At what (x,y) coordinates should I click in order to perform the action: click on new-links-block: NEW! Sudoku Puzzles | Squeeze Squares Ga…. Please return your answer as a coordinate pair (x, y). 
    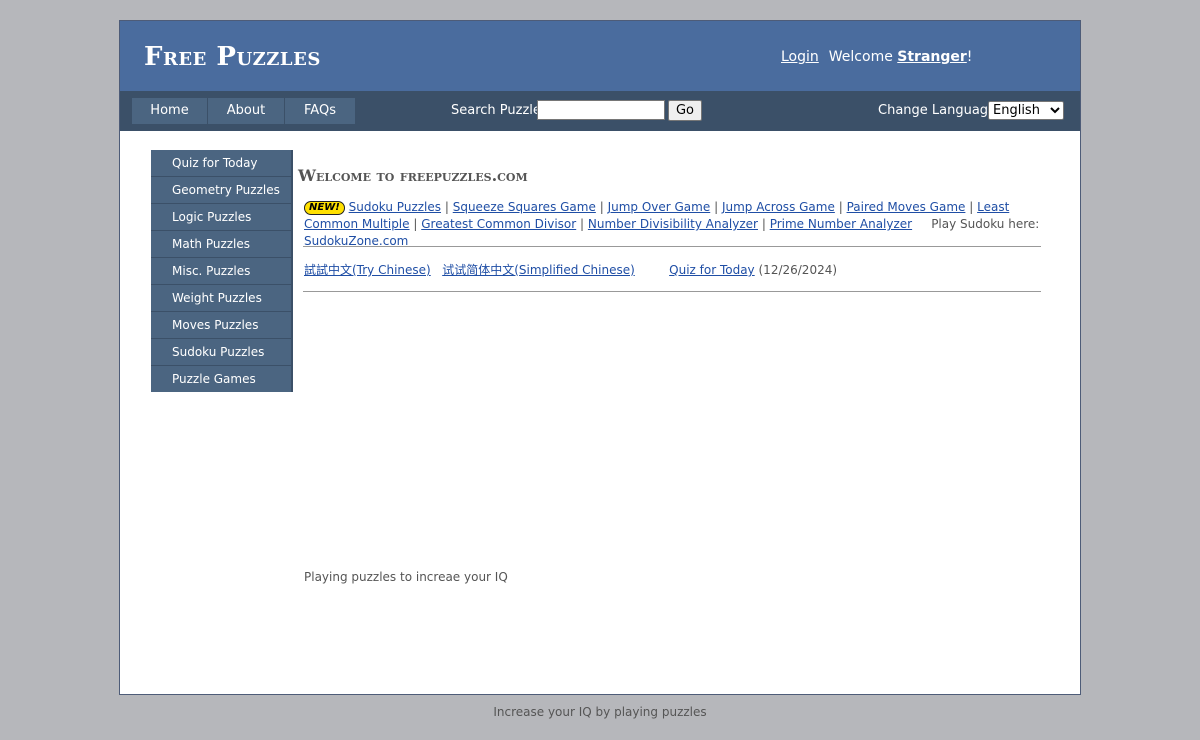
    Looking at the image, I should click on (674, 224).